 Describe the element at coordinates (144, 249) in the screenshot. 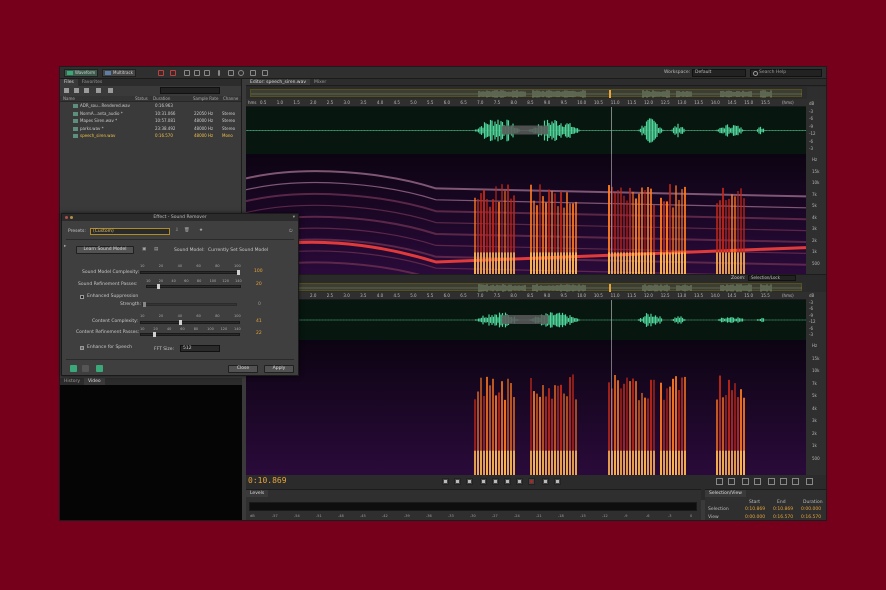

I see `open-model-icon: ▣` at that location.